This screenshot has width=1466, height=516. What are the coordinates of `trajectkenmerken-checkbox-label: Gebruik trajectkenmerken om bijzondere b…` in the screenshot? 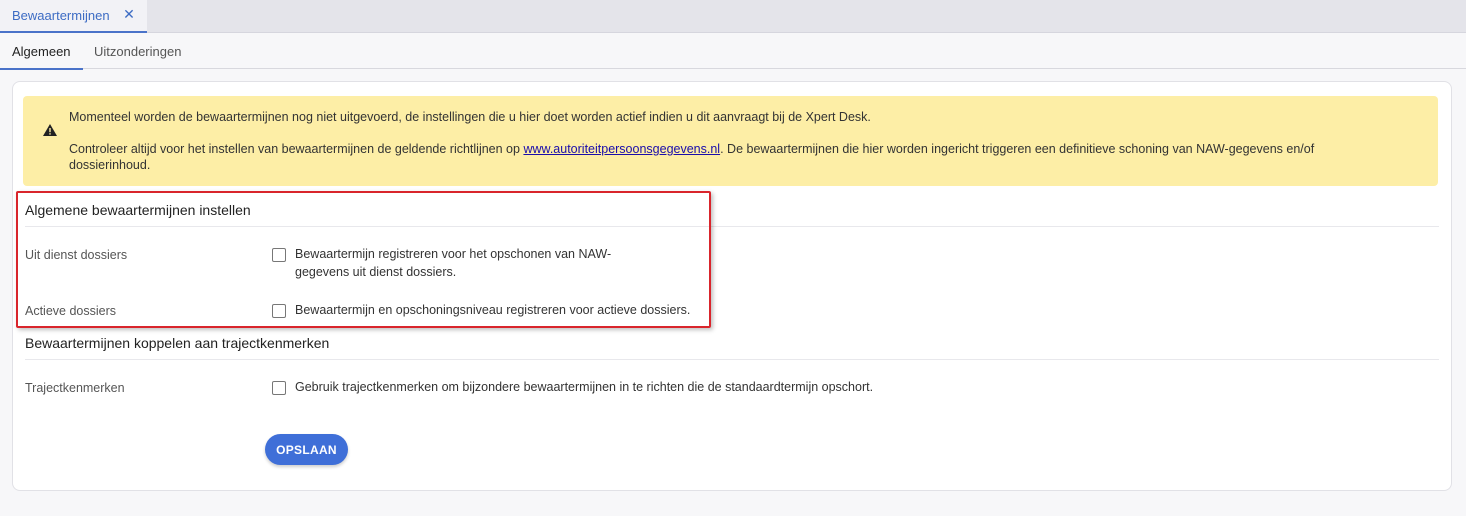 It's located at (584, 387).